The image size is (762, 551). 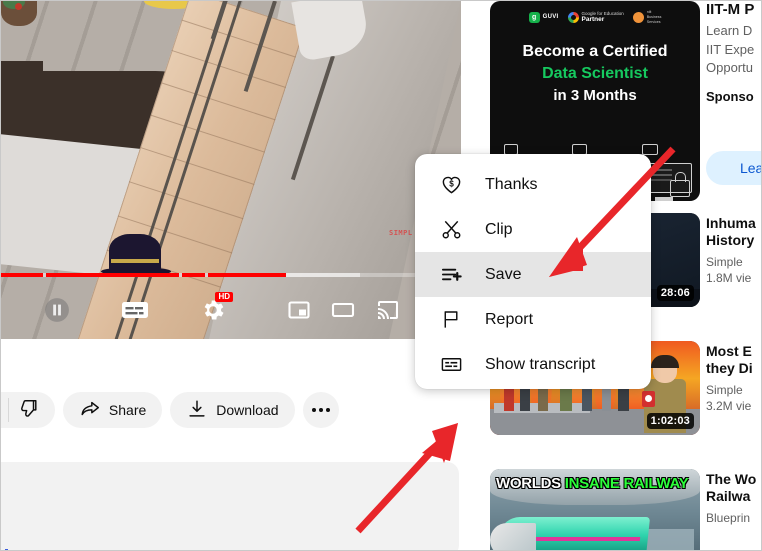 I want to click on guvi-logo: g GUVI, so click(x=543, y=17).